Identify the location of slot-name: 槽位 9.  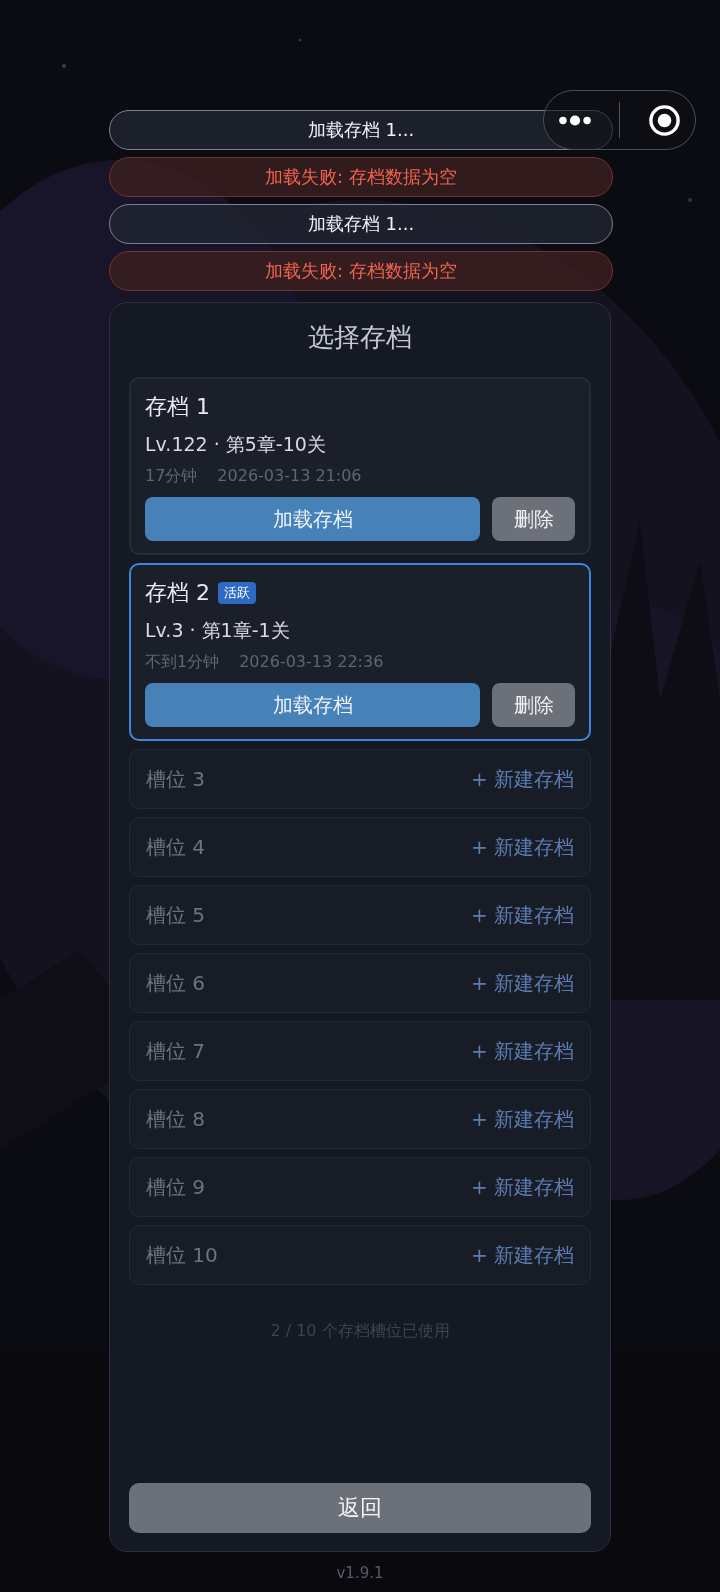
(176, 1187).